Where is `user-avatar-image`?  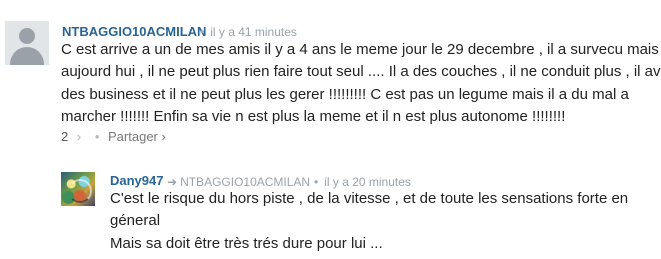 user-avatar-image is located at coordinates (78, 189).